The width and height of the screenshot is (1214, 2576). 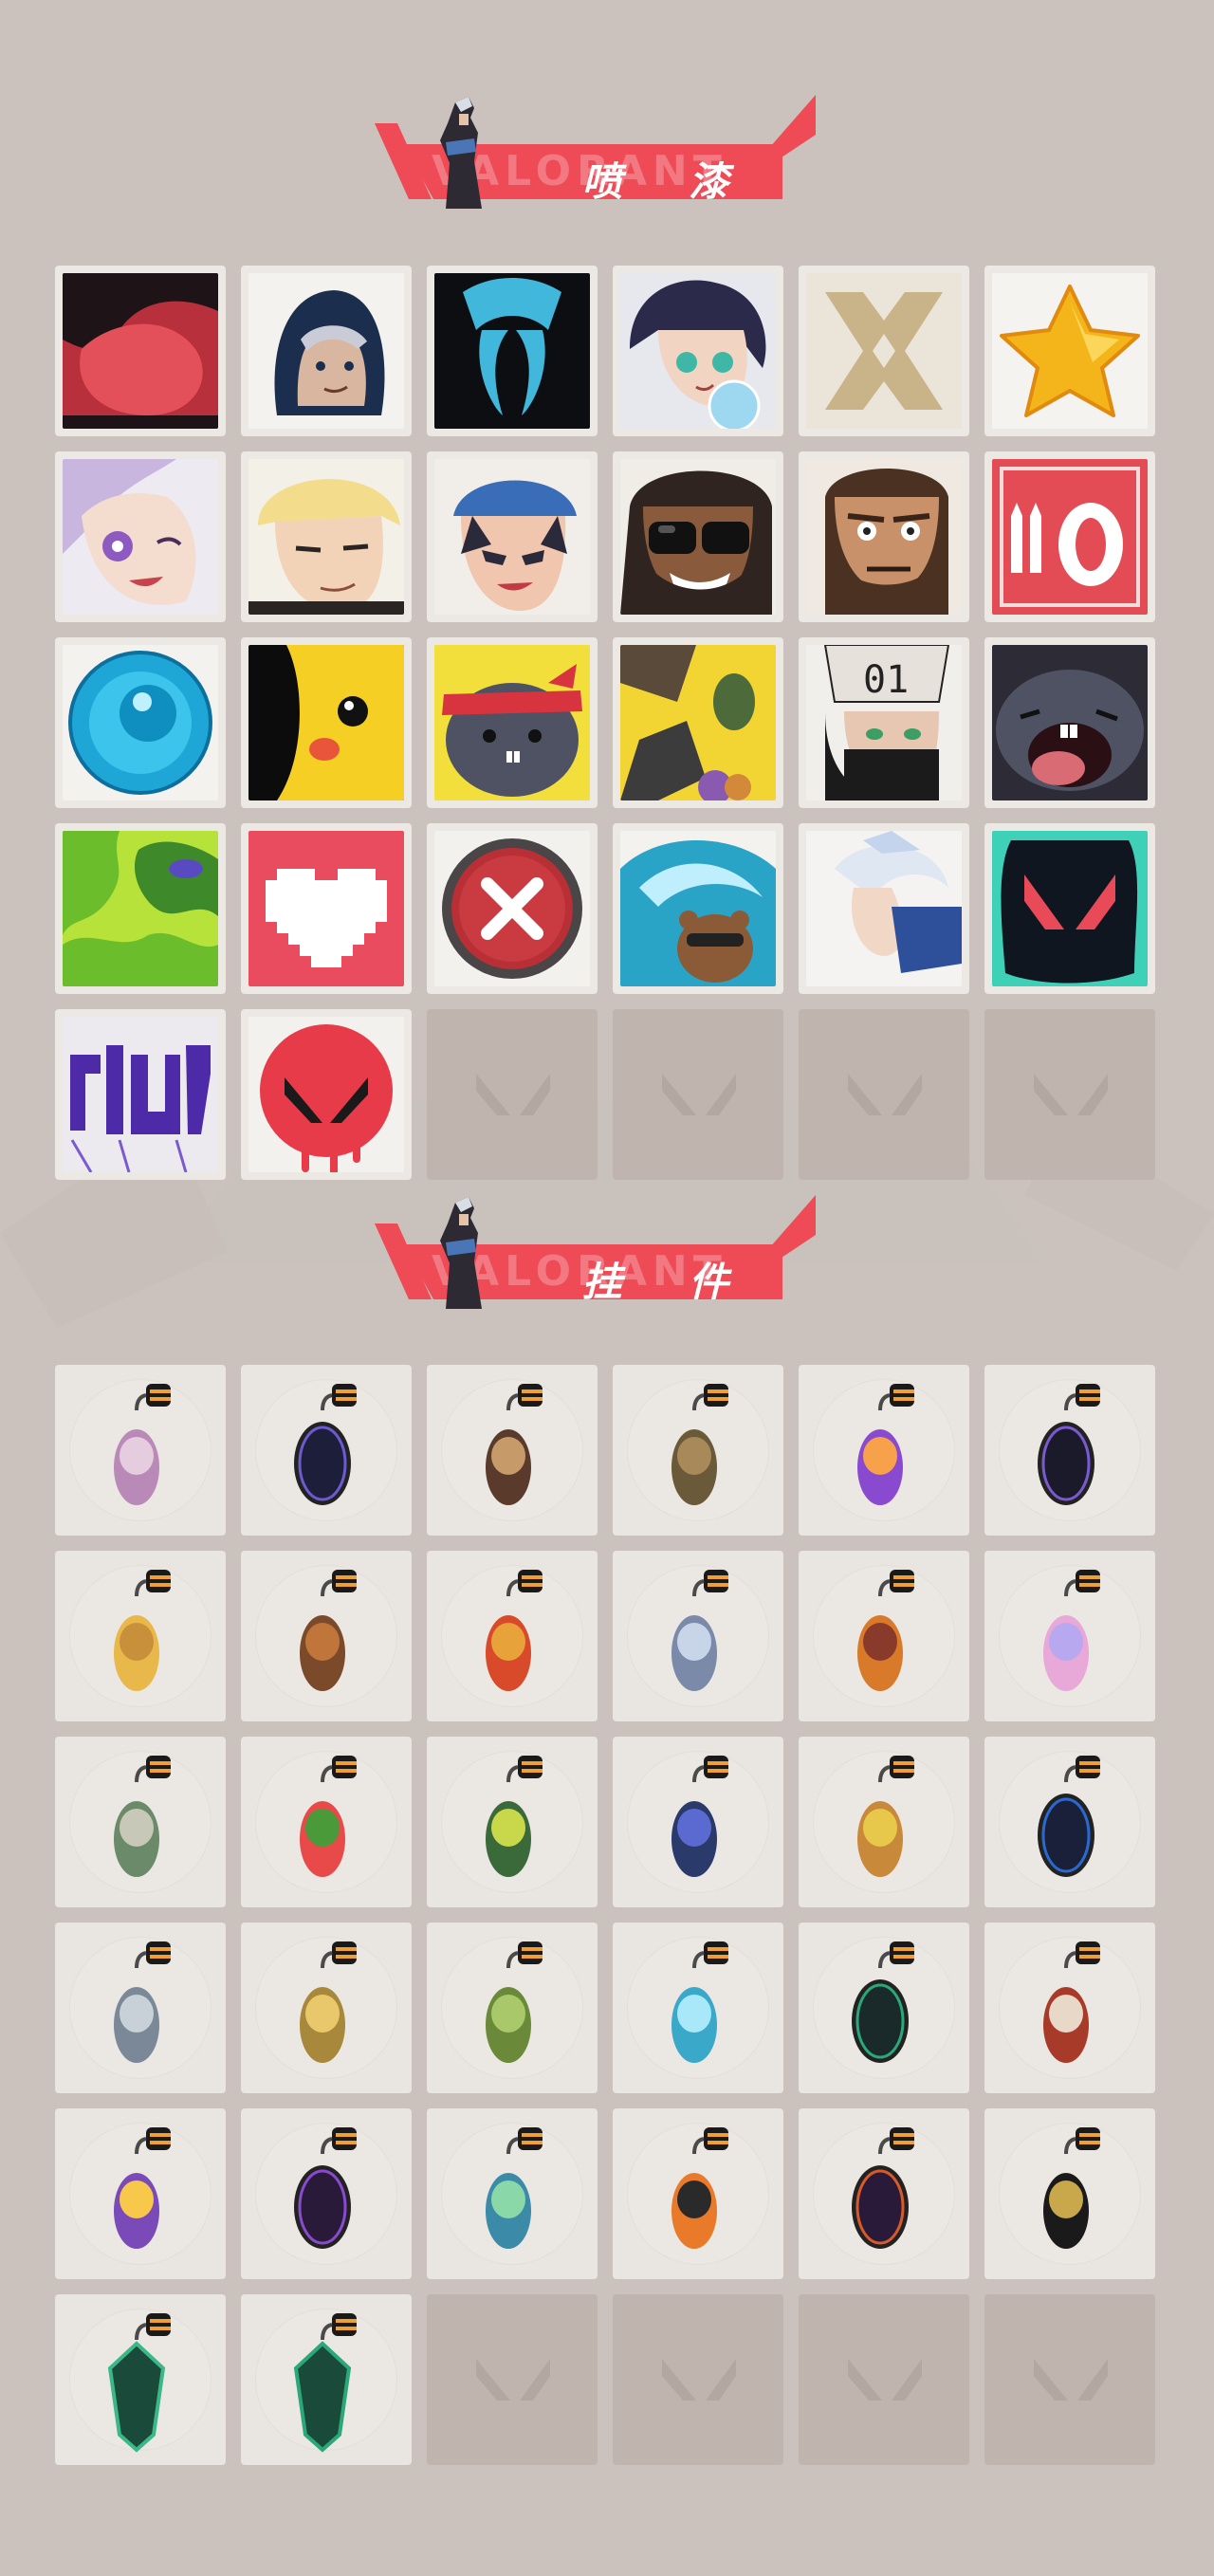 What do you see at coordinates (668, 181) in the screenshot?
I see `sprays-section-title: 喷 漆` at bounding box center [668, 181].